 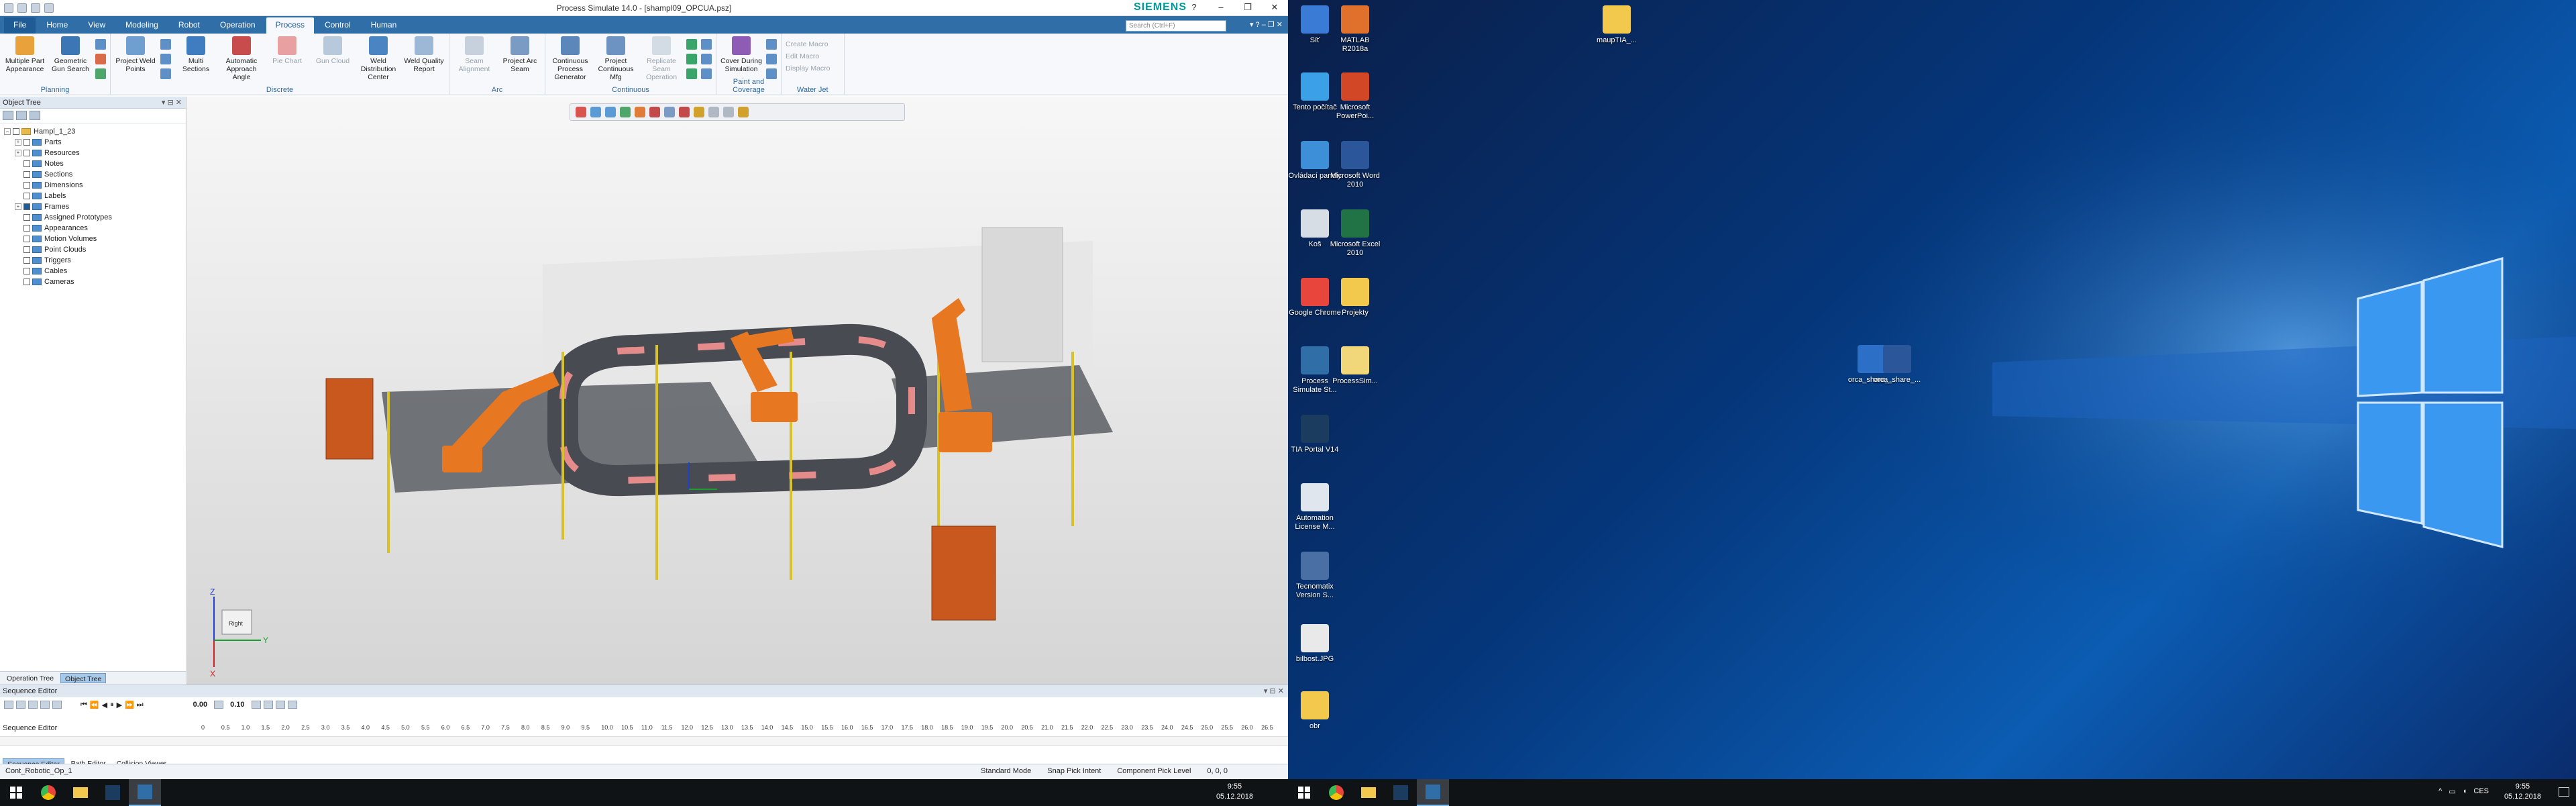 I want to click on volume-icon: ◖, so click(x=2465, y=791).